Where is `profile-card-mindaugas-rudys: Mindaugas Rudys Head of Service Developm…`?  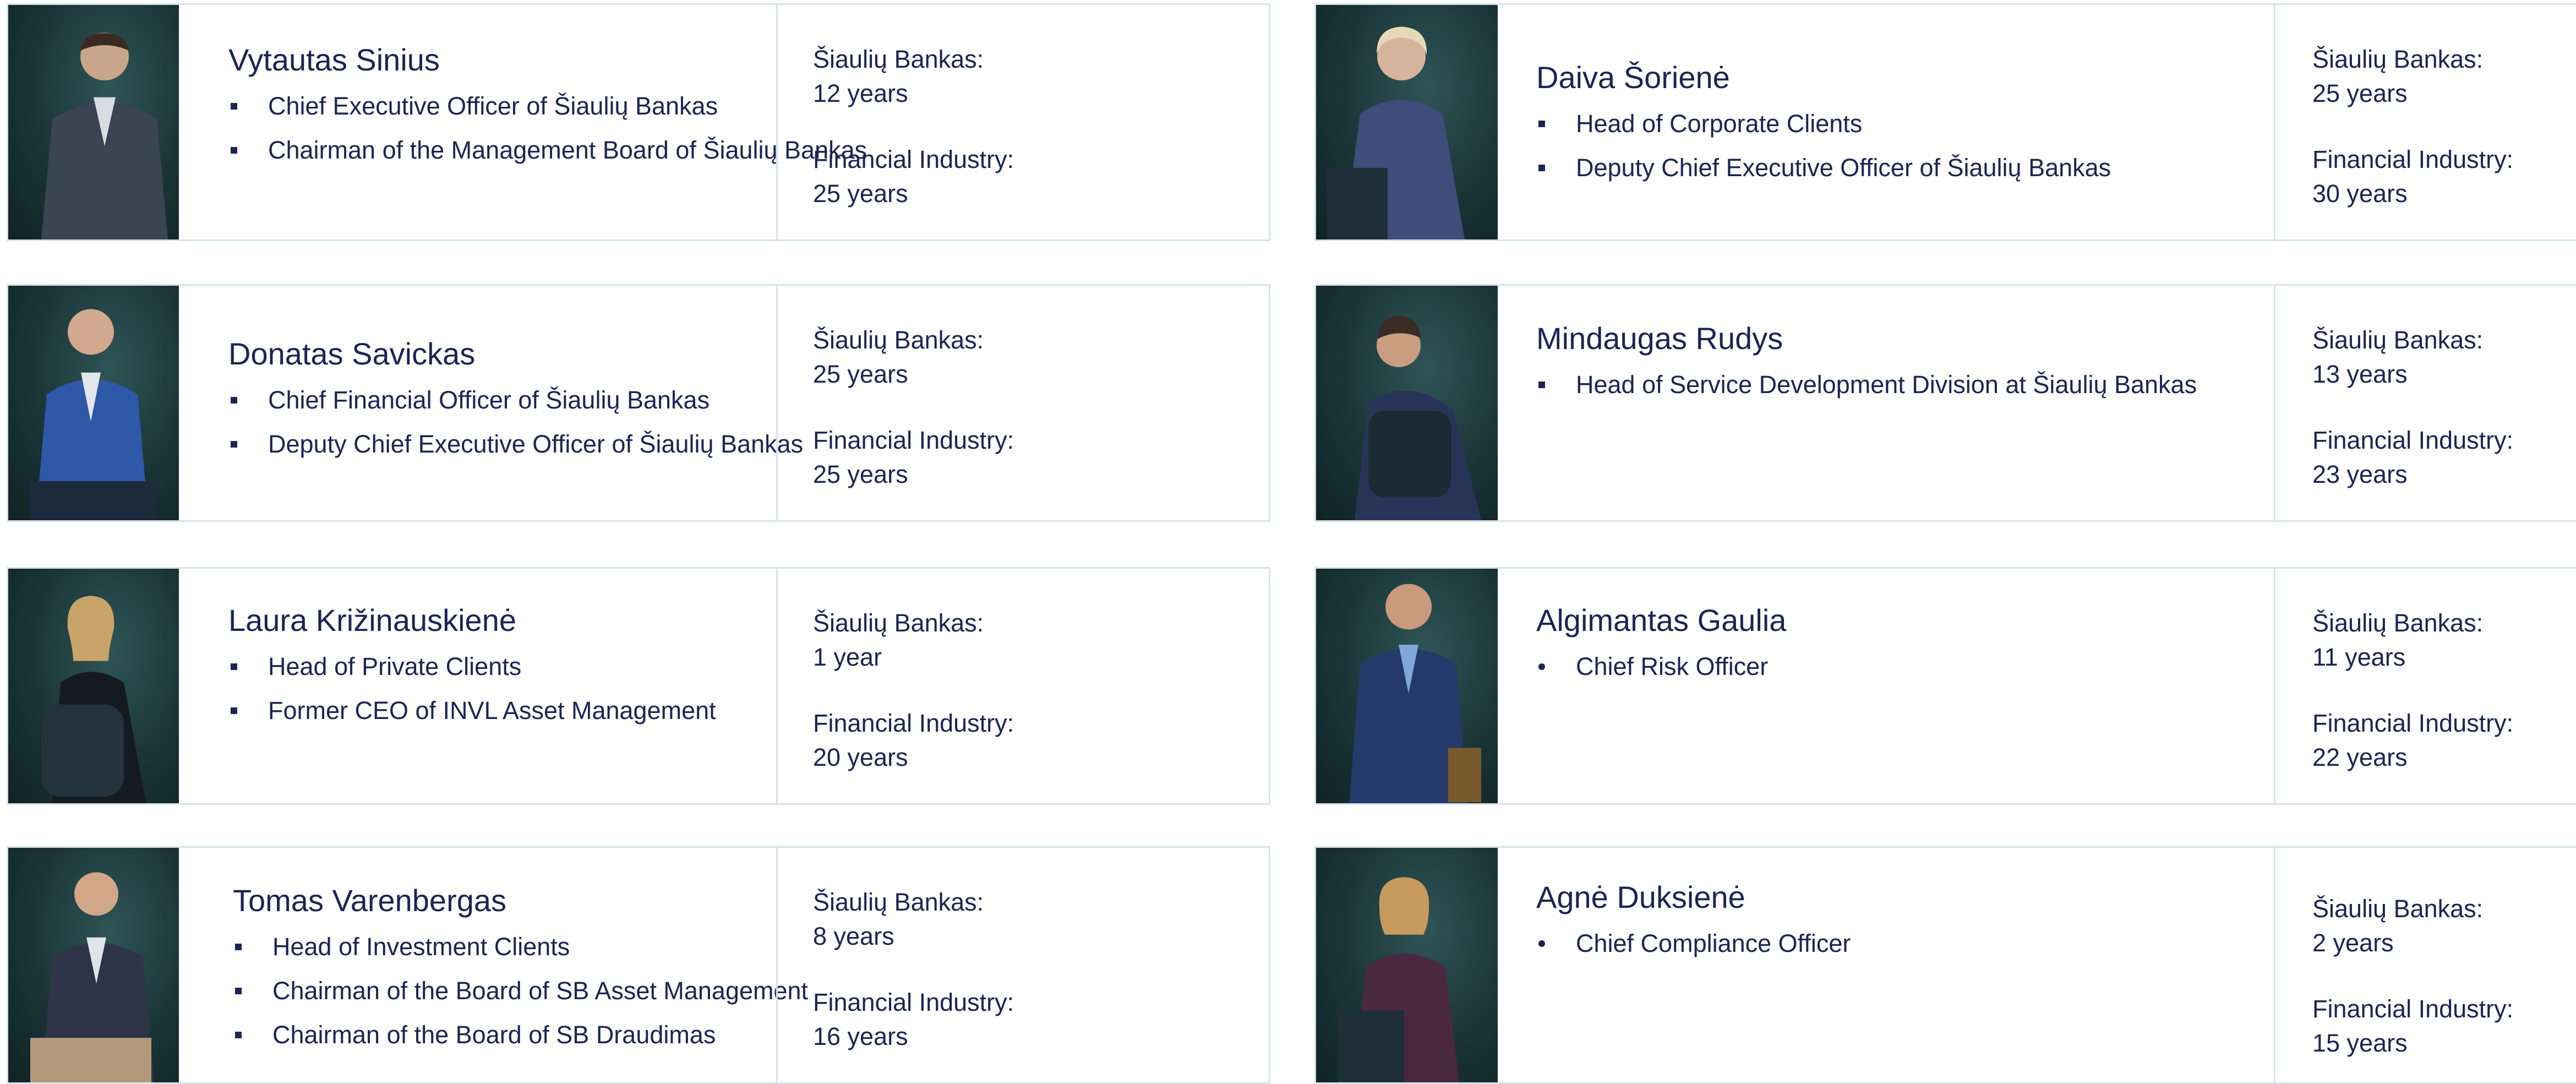
profile-card-mindaugas-rudys: Mindaugas Rudys Head of Service Developm… is located at coordinates (1945, 403).